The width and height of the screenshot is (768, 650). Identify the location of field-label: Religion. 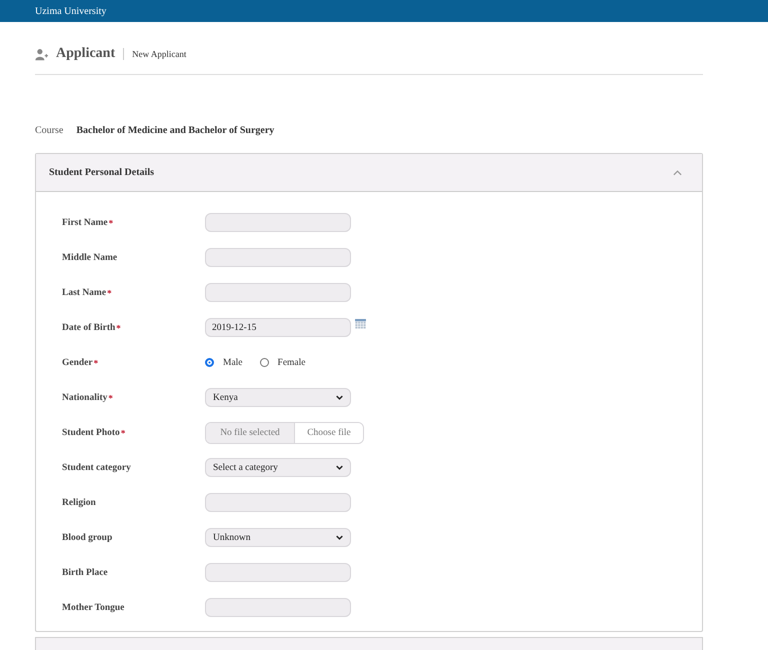
(79, 503).